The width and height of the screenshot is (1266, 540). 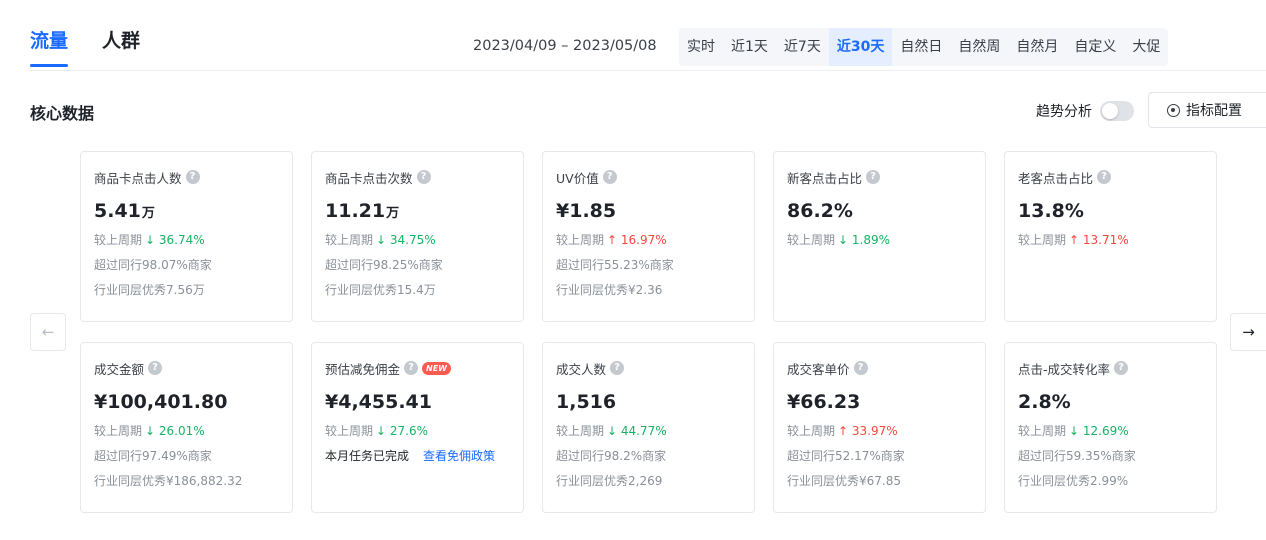 What do you see at coordinates (1037, 47) in the screenshot?
I see `range-option-6: 自然月` at bounding box center [1037, 47].